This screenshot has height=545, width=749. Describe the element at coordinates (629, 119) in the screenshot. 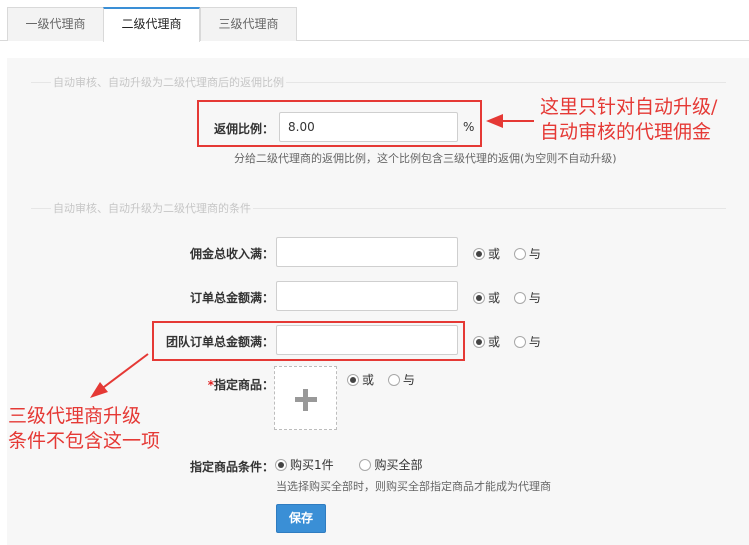

I see `annotation-note-rebate: 这里只针对自动升级/ 自动审核的代理佣金` at that location.